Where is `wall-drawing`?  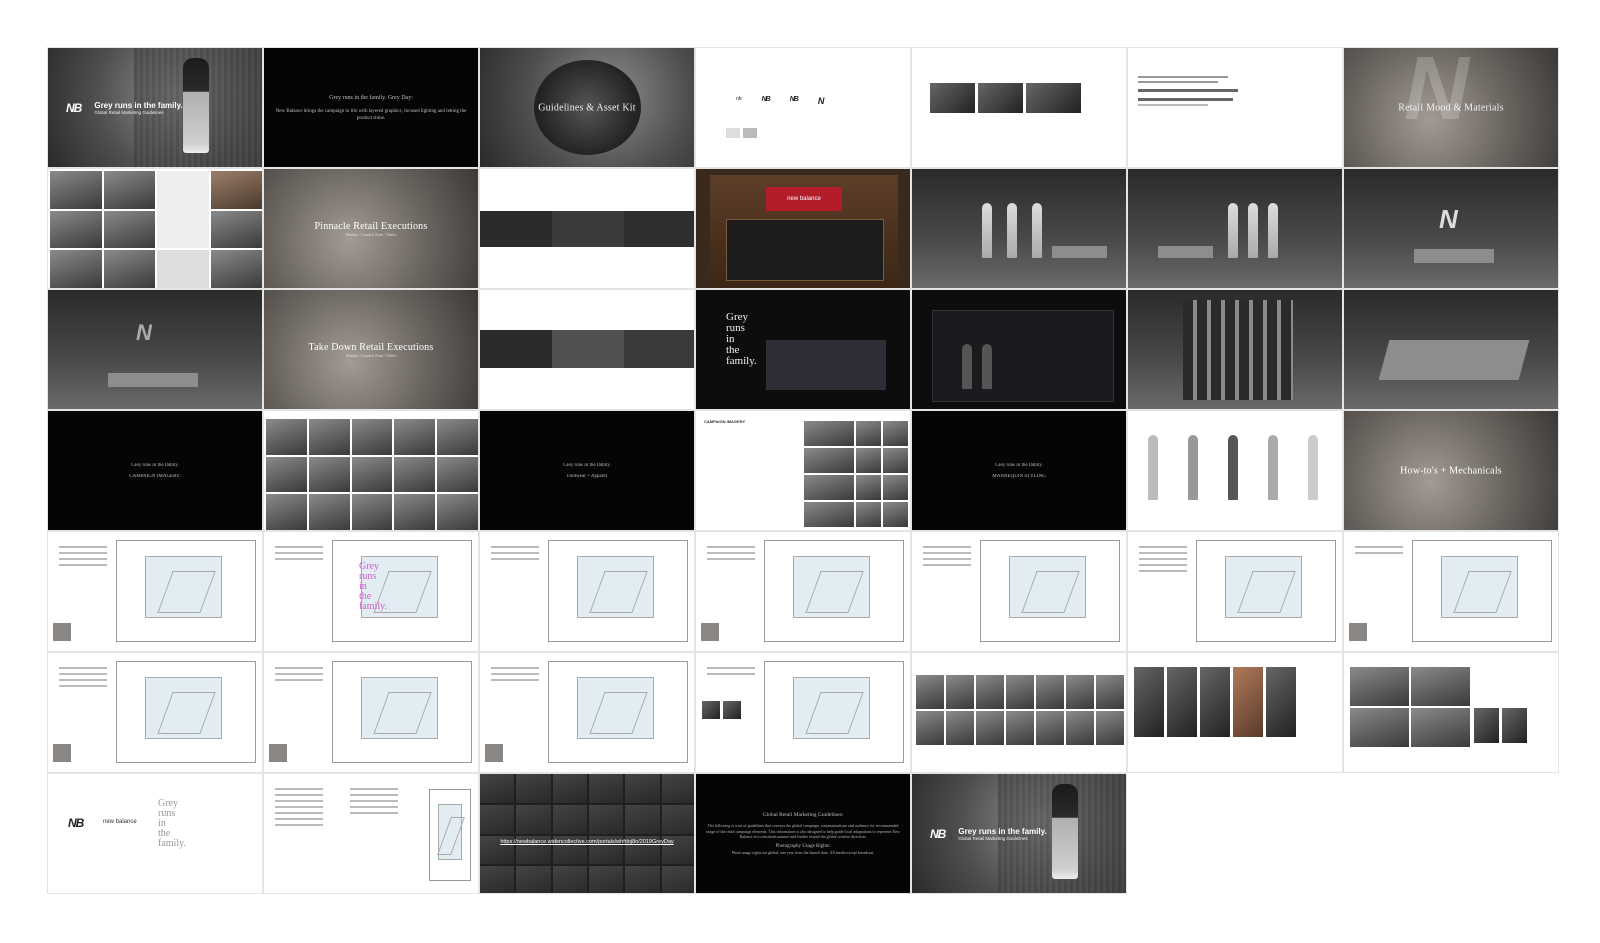 wall-drawing is located at coordinates (186, 712).